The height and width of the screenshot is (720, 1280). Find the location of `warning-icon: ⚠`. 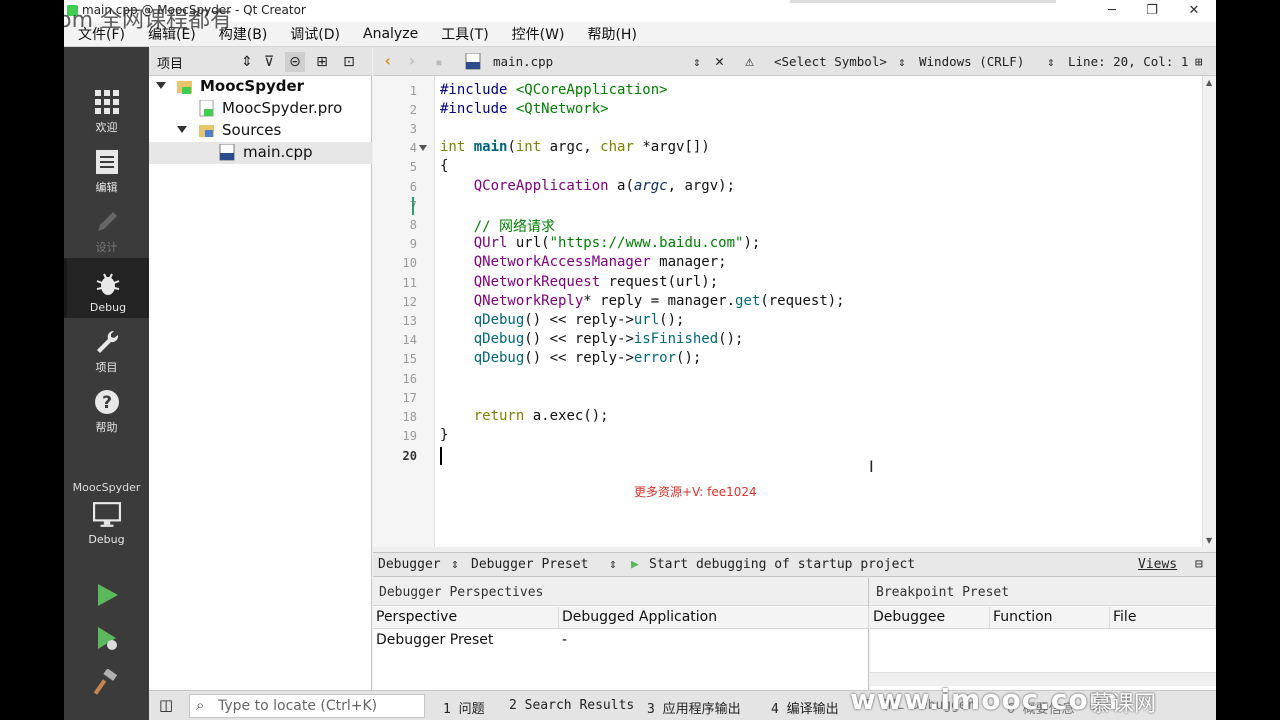

warning-icon: ⚠ is located at coordinates (750, 61).